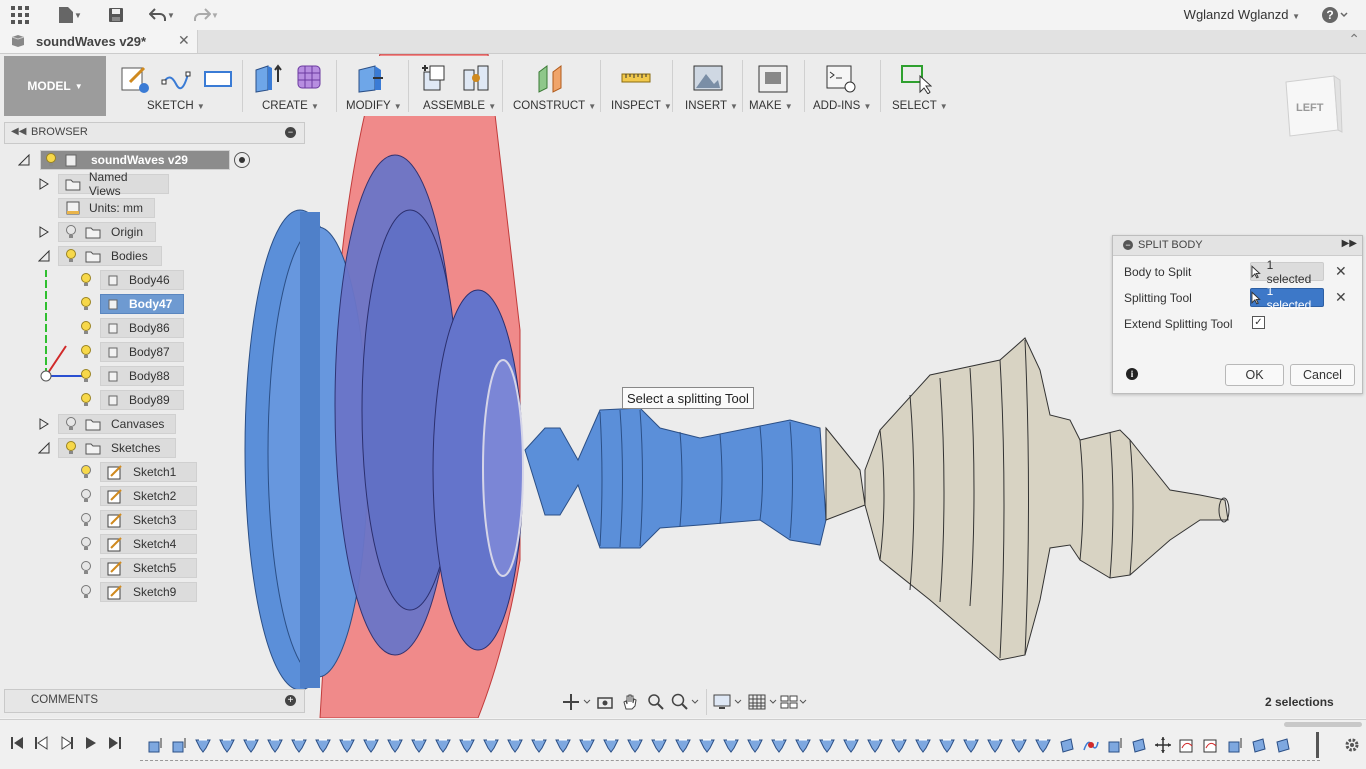 Image resolution: width=1366 pixels, height=769 pixels. I want to click on apps-grid-icon, so click(20, 15).